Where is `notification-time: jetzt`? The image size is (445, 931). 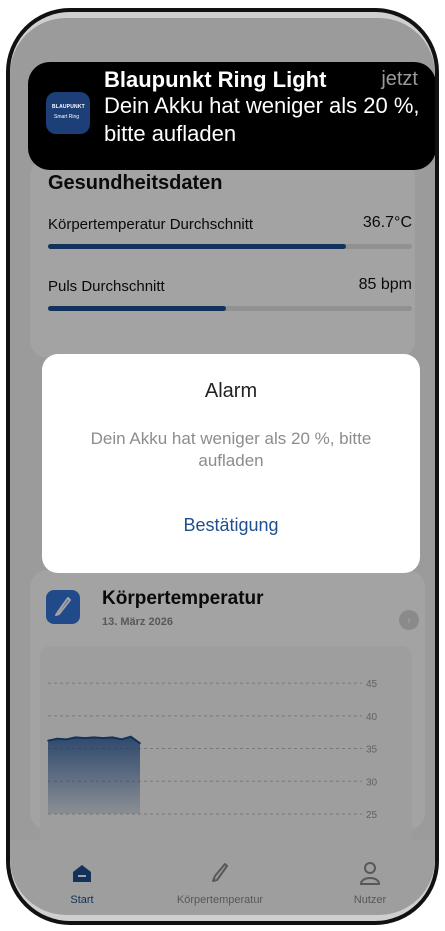
notification-time: jetzt is located at coordinates (399, 79).